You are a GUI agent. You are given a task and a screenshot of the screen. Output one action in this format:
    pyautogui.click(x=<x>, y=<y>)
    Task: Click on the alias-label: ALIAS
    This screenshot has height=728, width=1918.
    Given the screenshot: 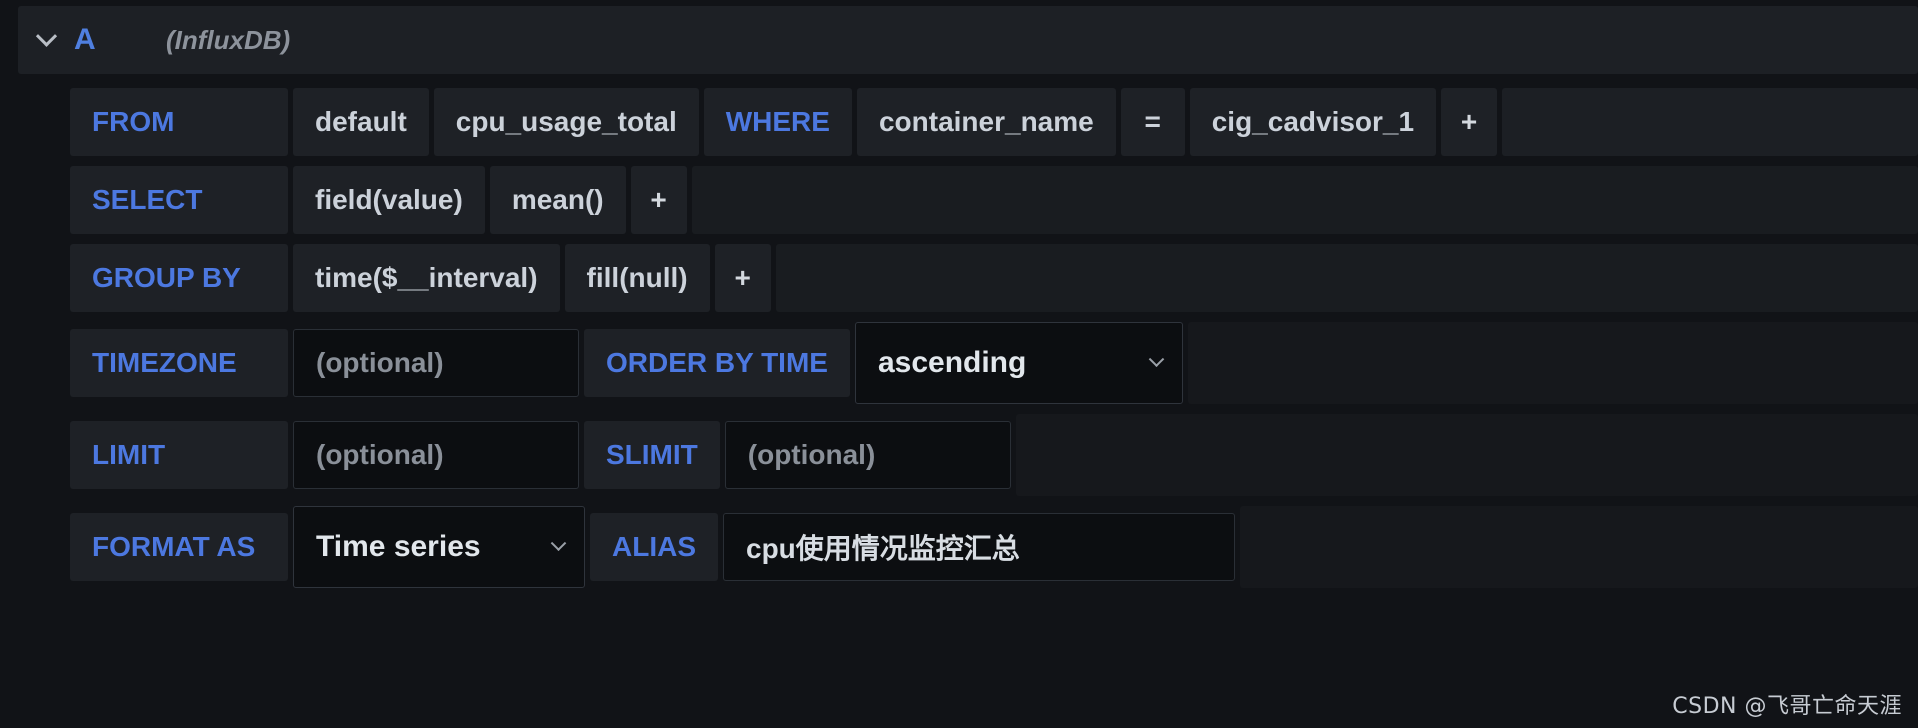 What is the action you would take?
    pyautogui.click(x=654, y=547)
    